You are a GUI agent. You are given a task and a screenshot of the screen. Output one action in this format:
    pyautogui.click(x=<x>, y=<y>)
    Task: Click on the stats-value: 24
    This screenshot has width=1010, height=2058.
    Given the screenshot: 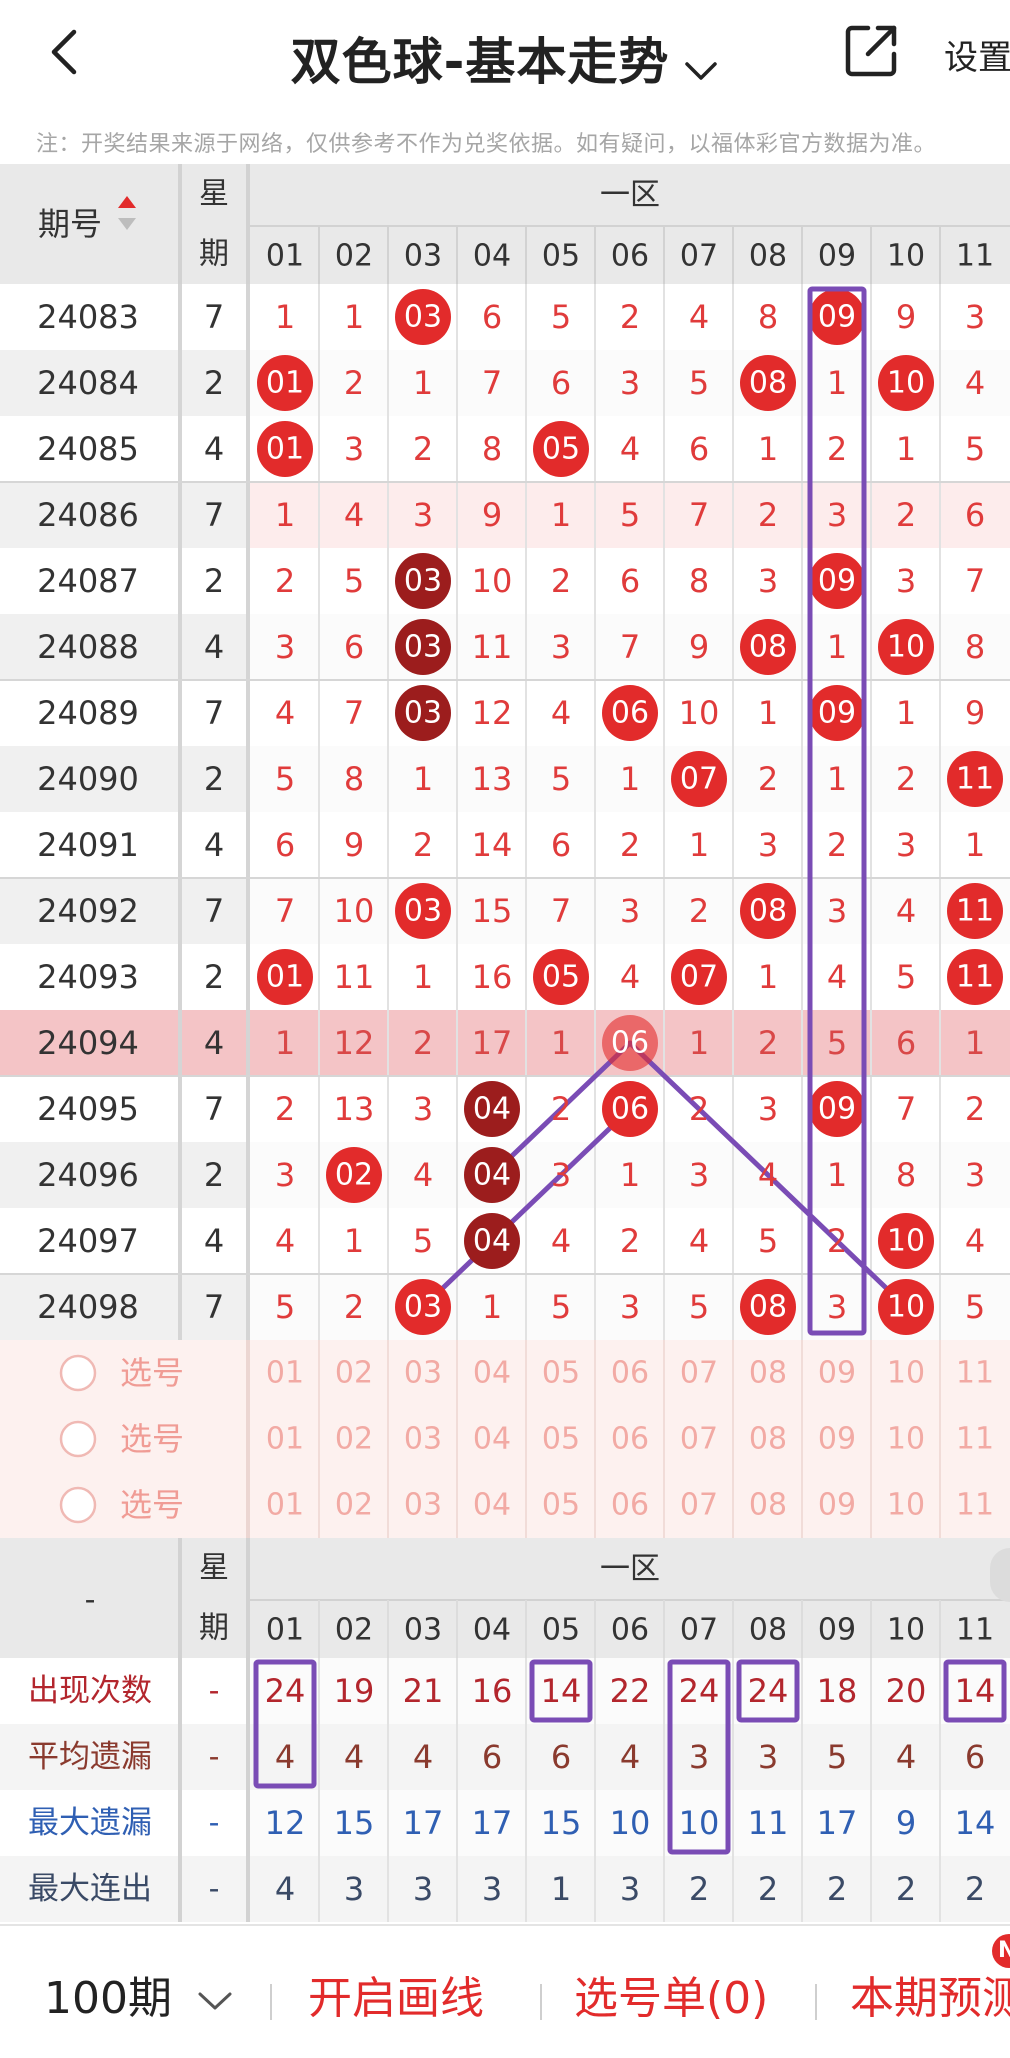 What is the action you would take?
    pyautogui.click(x=285, y=1691)
    